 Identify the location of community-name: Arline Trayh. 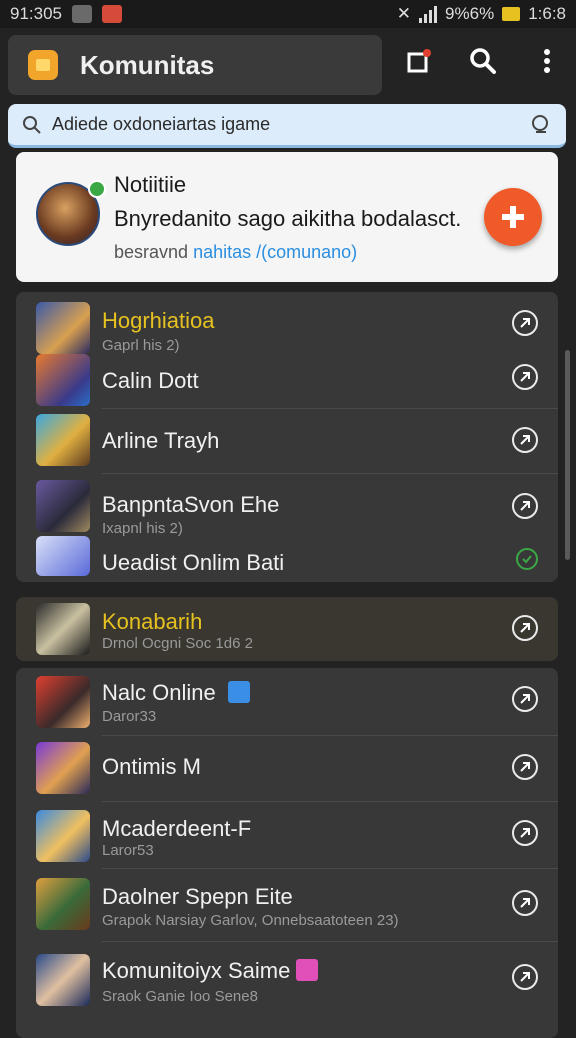
(160, 441).